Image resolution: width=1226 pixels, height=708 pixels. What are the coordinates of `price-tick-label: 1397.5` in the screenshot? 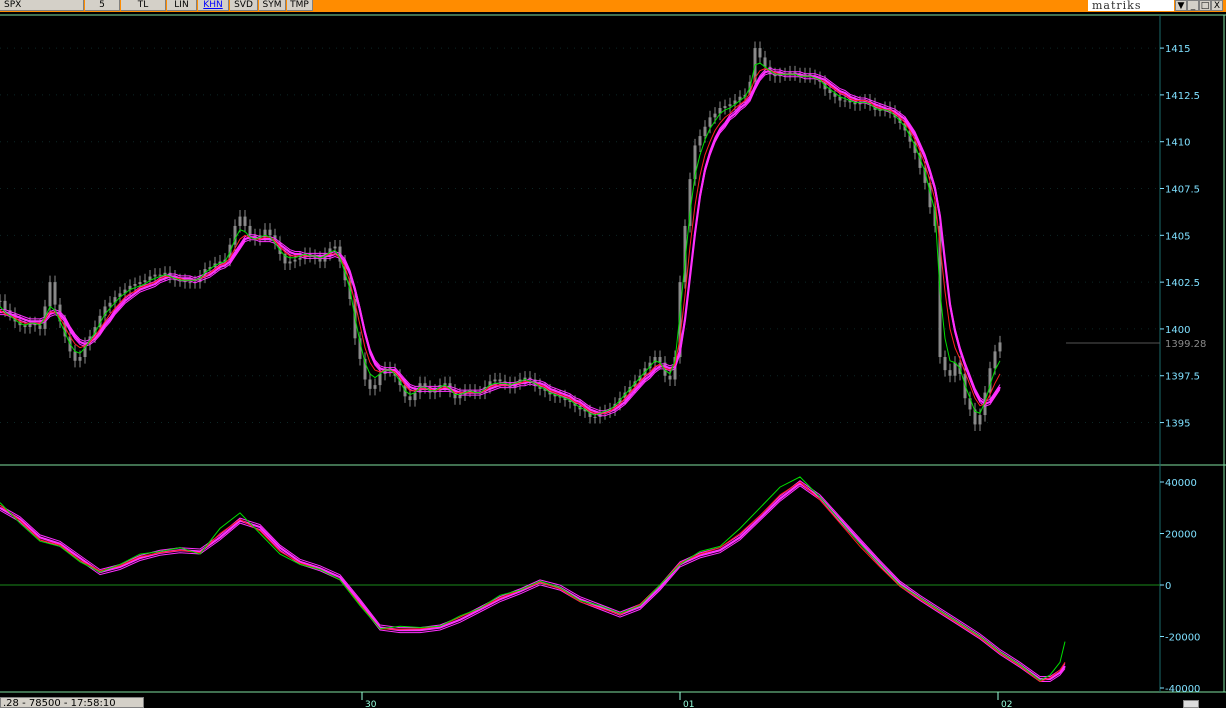 It's located at (1182, 377).